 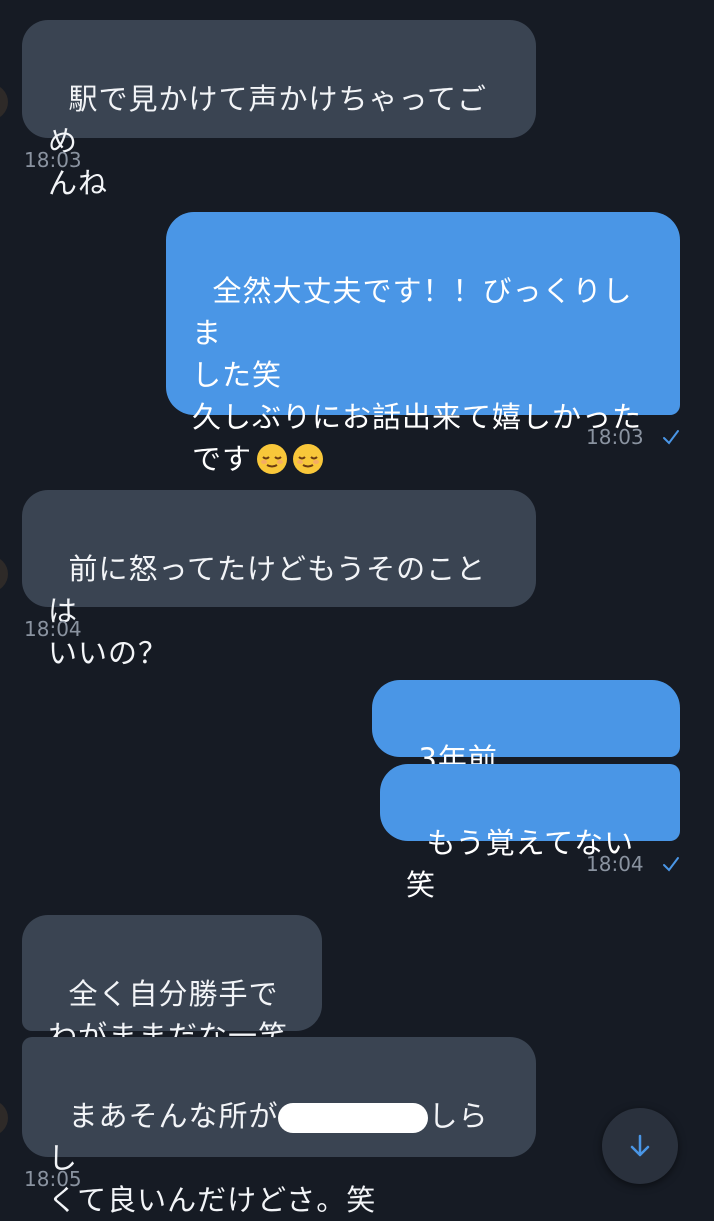 What do you see at coordinates (530, 833) in the screenshot?
I see `message-bubble-outgoing: もう覚えてない笑` at bounding box center [530, 833].